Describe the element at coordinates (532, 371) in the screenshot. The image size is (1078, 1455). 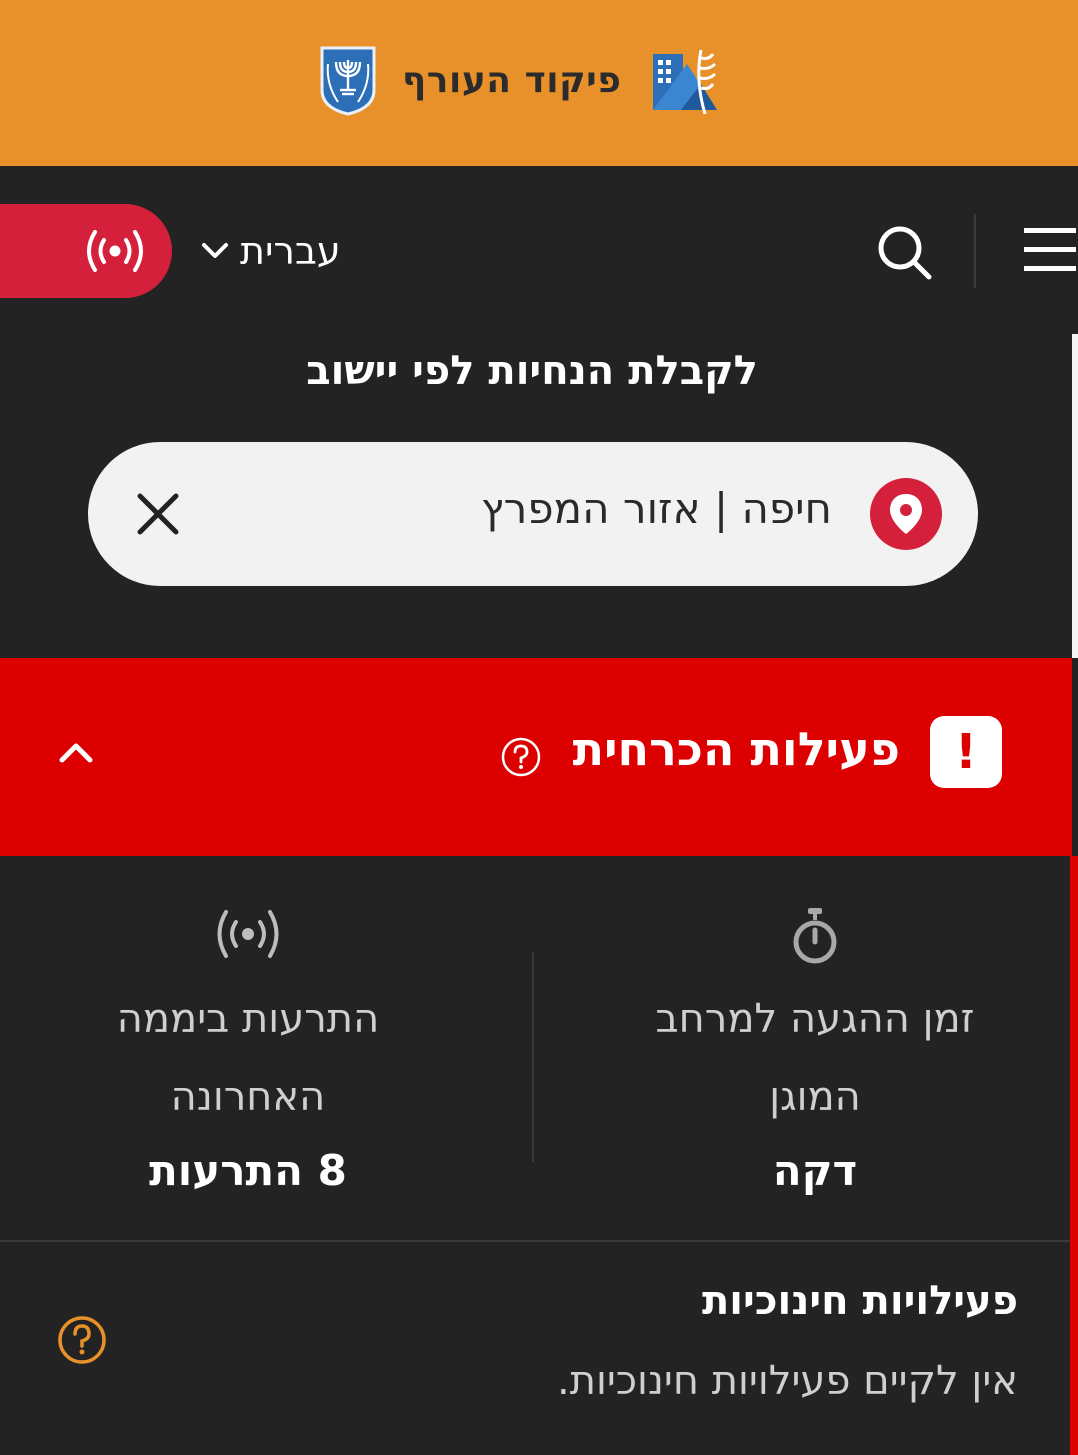
I see `location-heading: לקבלת הנחיות לפי יישוב` at that location.